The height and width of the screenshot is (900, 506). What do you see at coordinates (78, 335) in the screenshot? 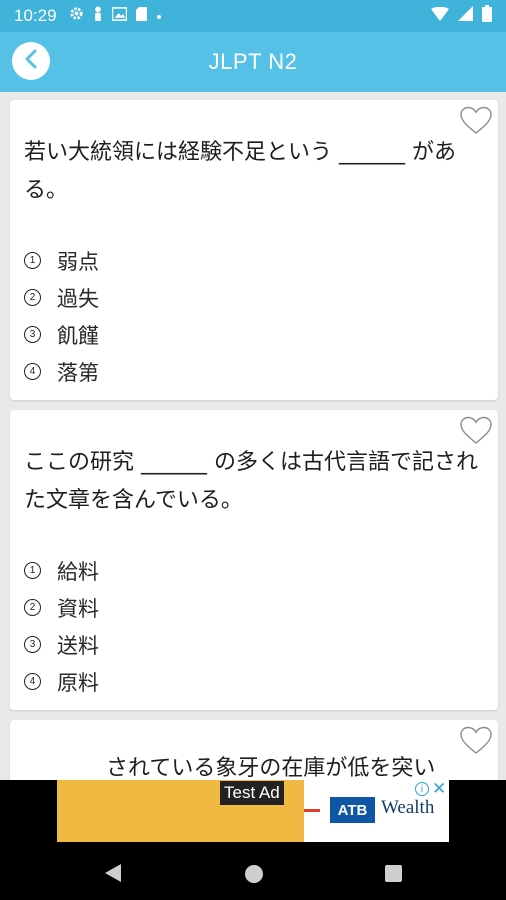
I see `option-text: 飢饉` at bounding box center [78, 335].